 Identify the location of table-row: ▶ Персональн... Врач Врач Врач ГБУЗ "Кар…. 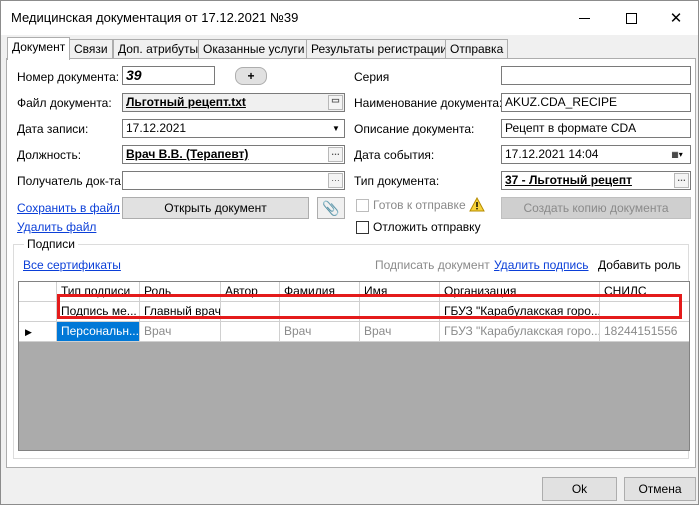
(354, 332).